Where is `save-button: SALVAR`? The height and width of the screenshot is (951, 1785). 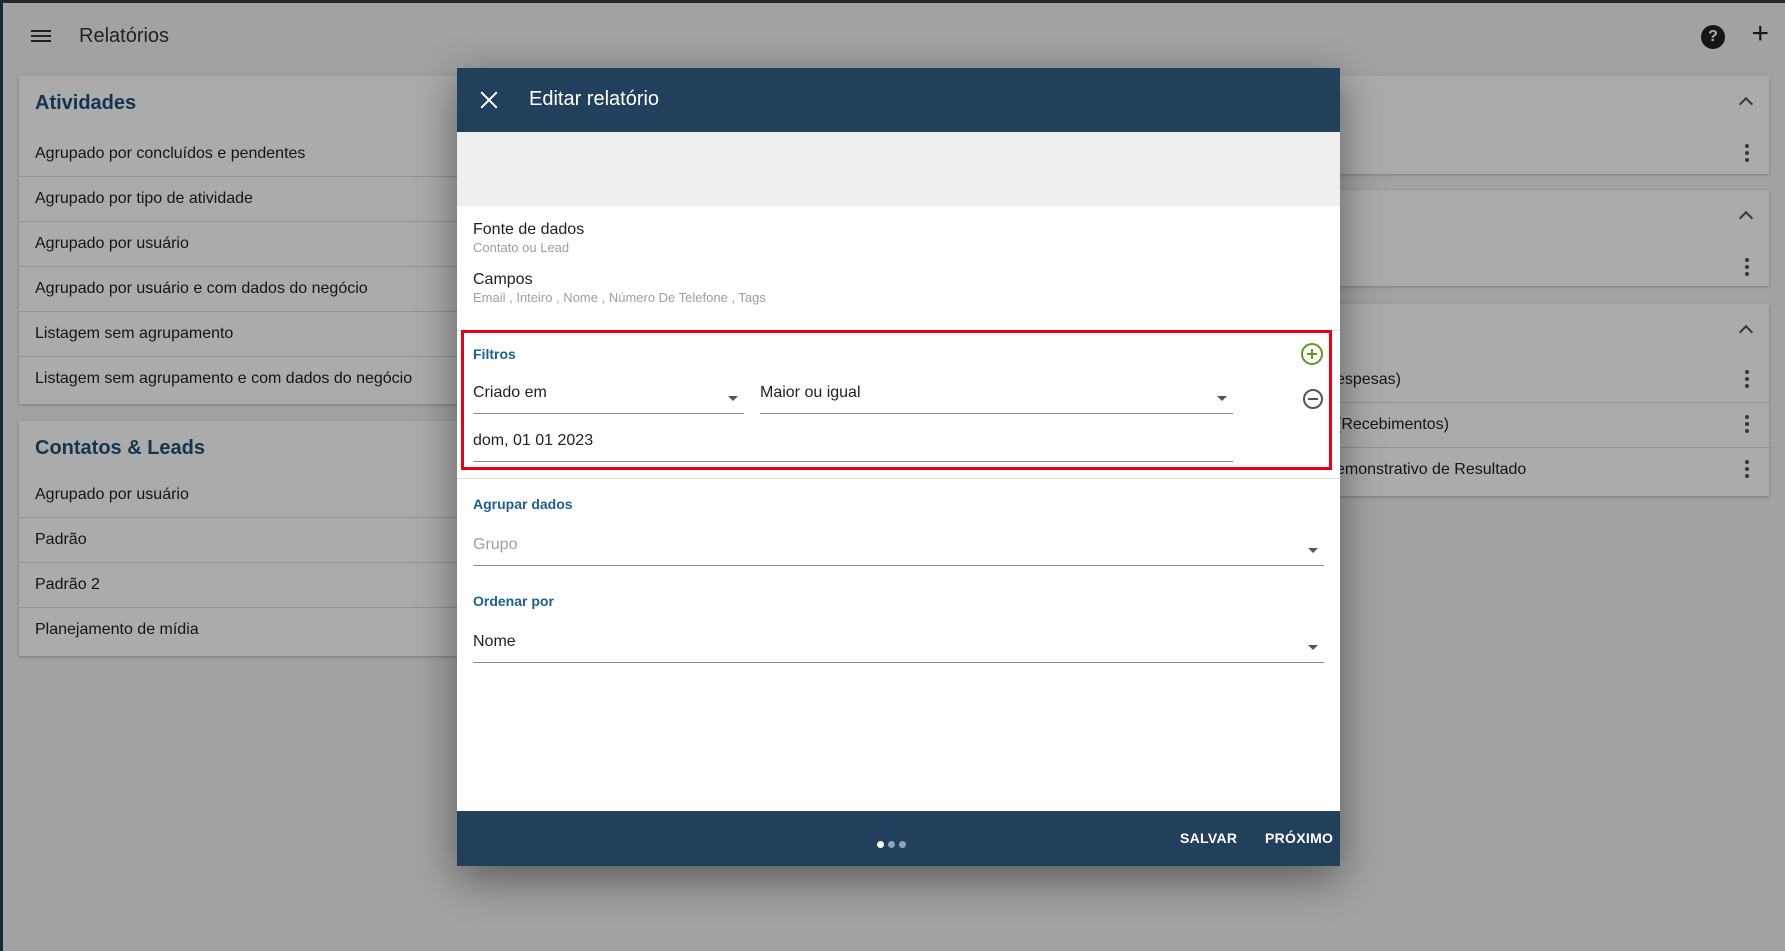
save-button: SALVAR is located at coordinates (1208, 838).